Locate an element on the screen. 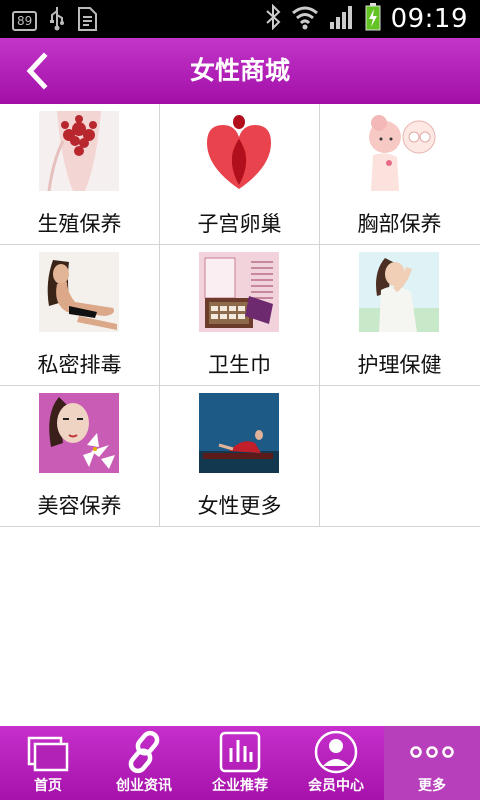 The height and width of the screenshot is (800, 480). category-label: 生殖保养 is located at coordinates (79, 224).